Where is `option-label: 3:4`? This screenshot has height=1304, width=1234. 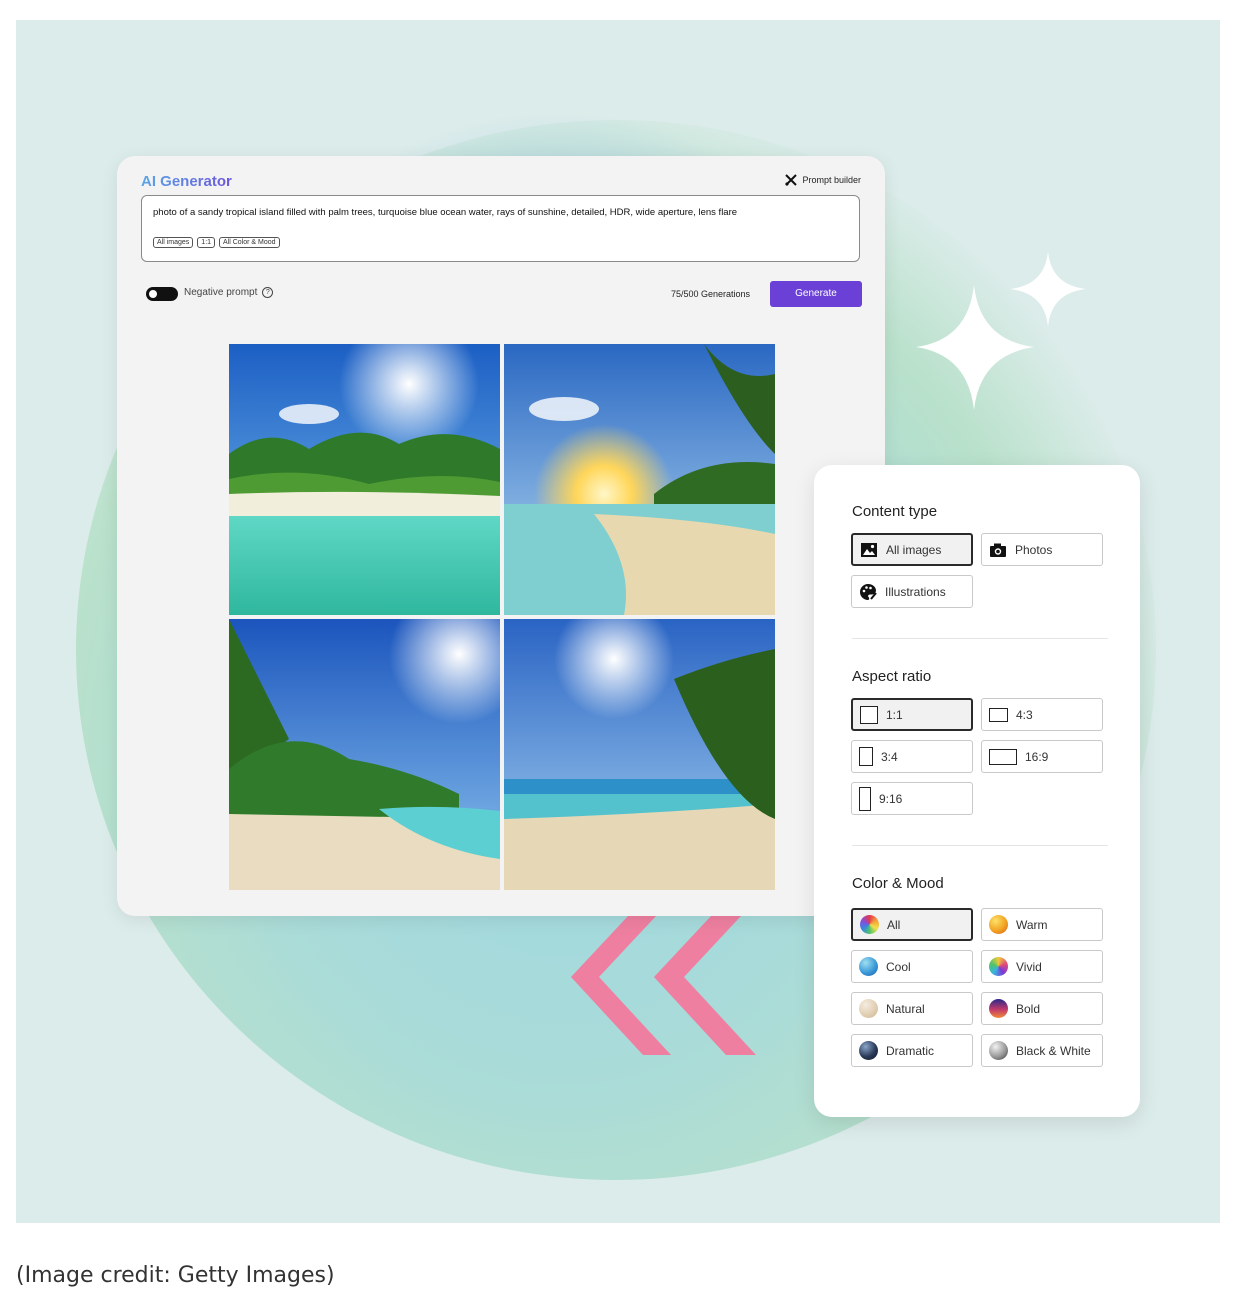 option-label: 3:4 is located at coordinates (889, 756).